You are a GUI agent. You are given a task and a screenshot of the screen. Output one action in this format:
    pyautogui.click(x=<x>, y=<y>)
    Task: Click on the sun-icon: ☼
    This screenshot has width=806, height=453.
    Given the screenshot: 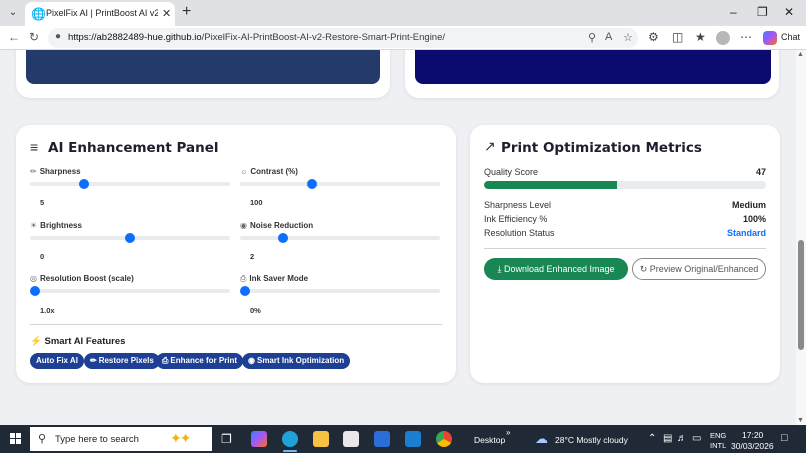 What is the action you would take?
    pyautogui.click(x=244, y=171)
    